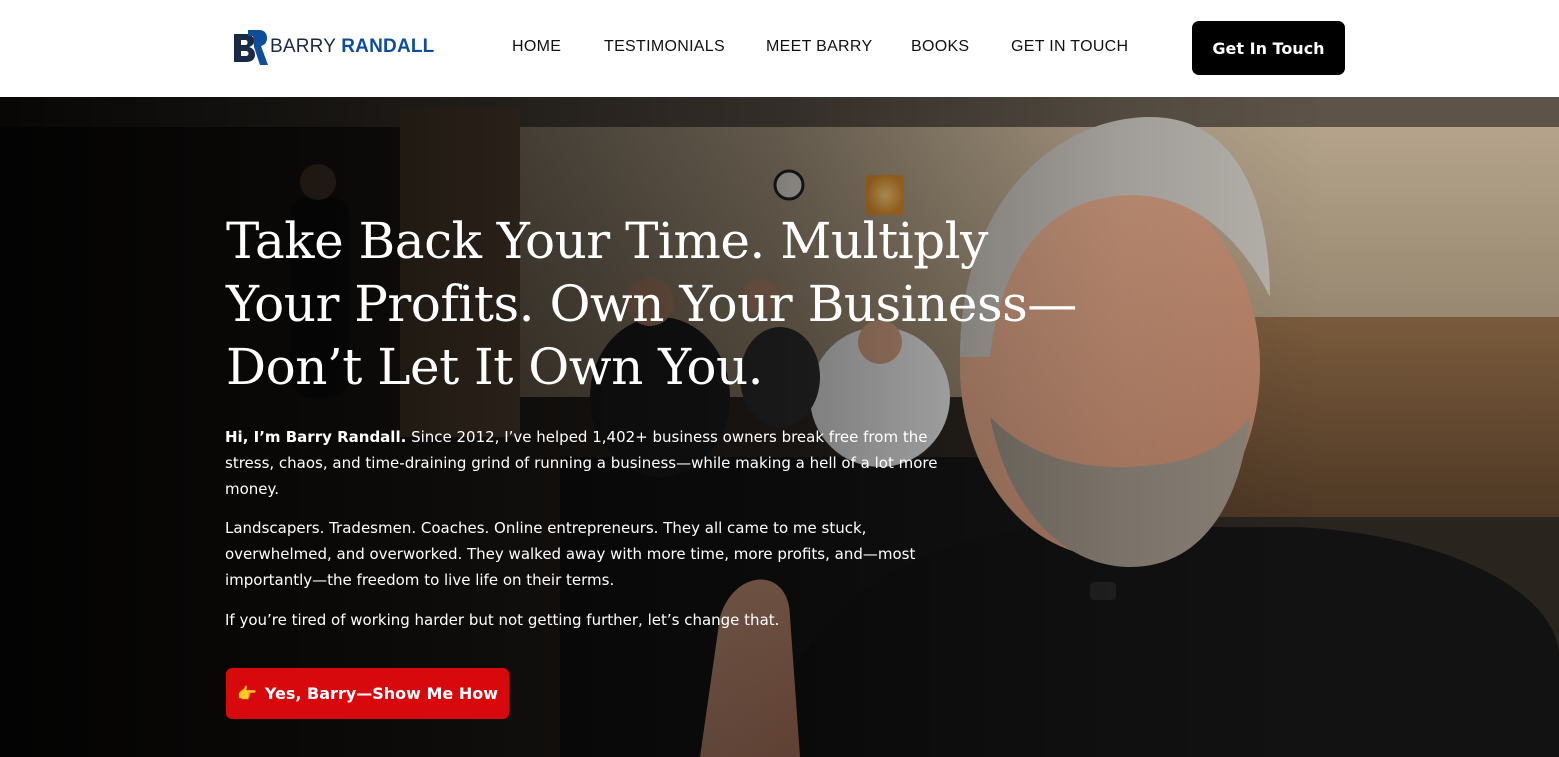  Describe the element at coordinates (536, 47) in the screenshot. I see `nav-home: HOME` at that location.